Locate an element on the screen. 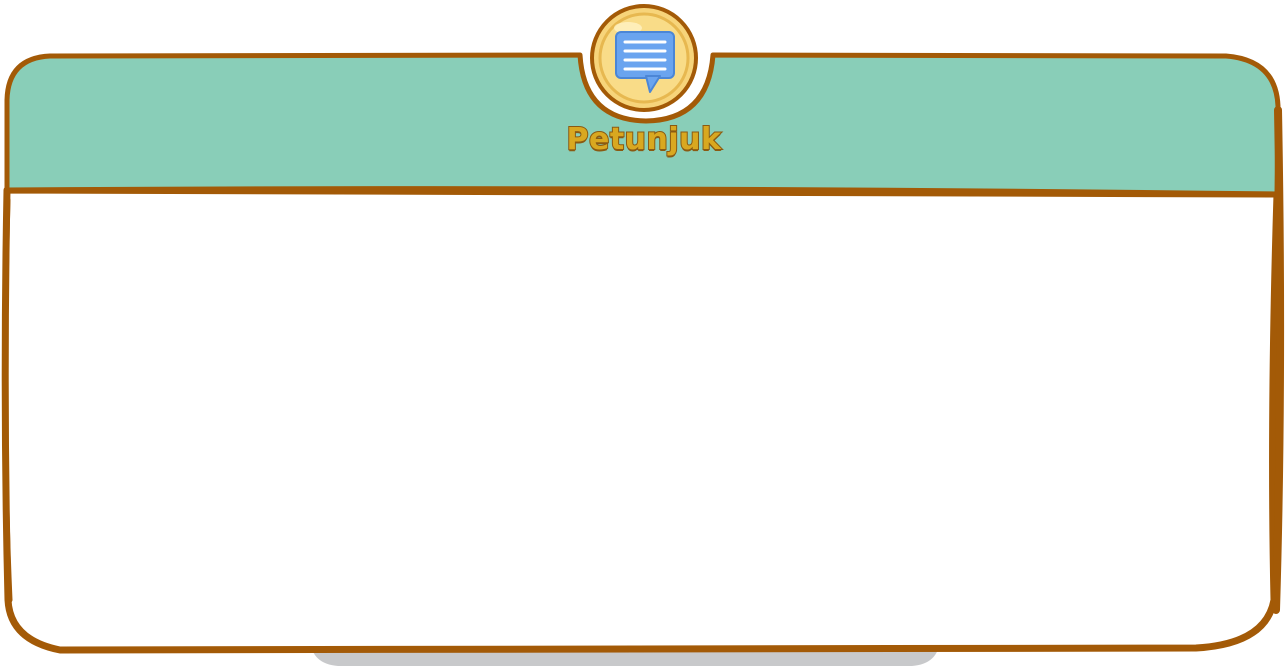 The height and width of the screenshot is (668, 1288). title-badge is located at coordinates (644, 58).